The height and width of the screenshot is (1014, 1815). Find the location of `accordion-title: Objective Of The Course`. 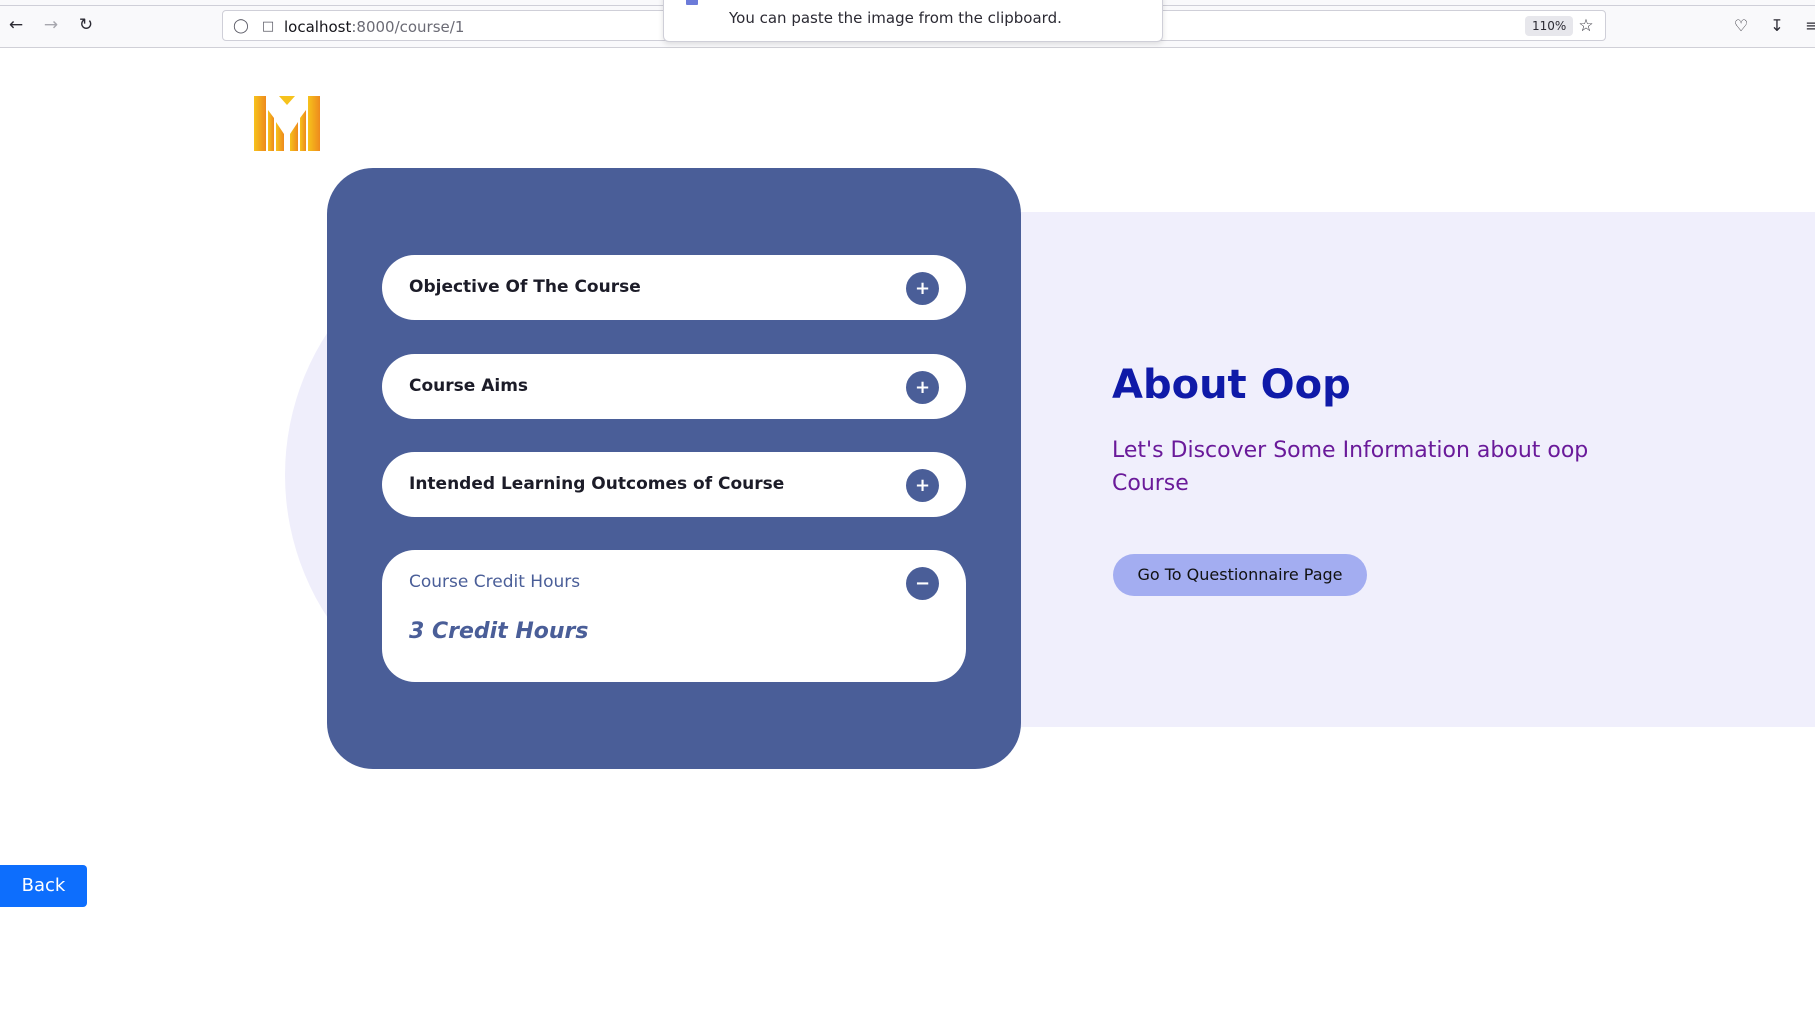

accordion-title: Objective Of The Course is located at coordinates (525, 287).